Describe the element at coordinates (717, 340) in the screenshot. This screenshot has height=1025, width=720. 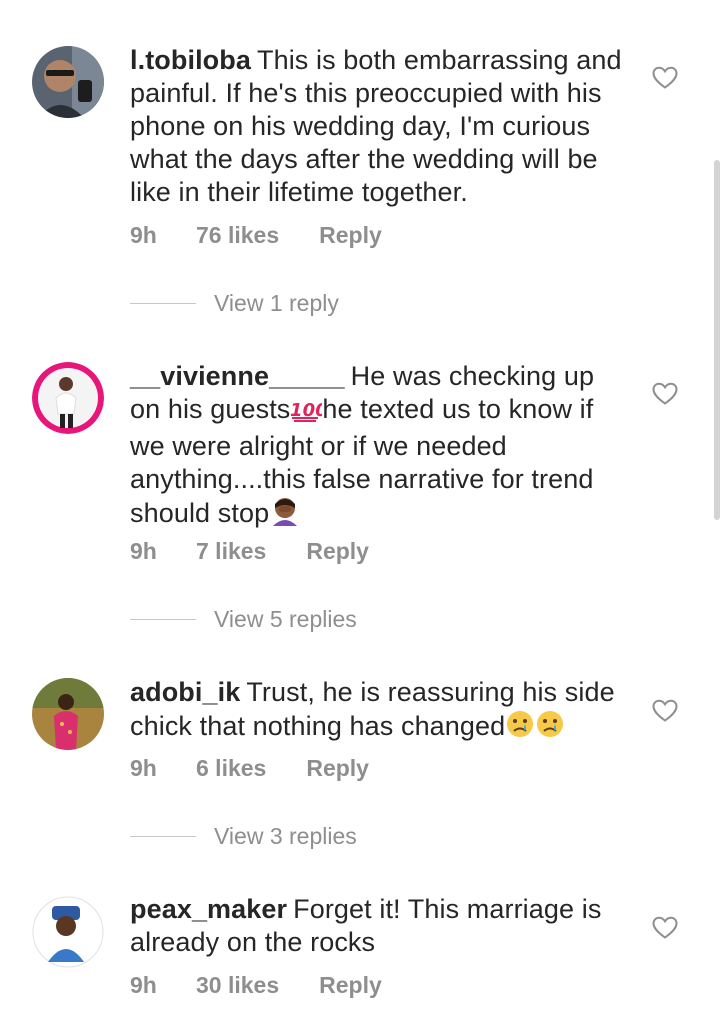
I see `scrollbar` at that location.